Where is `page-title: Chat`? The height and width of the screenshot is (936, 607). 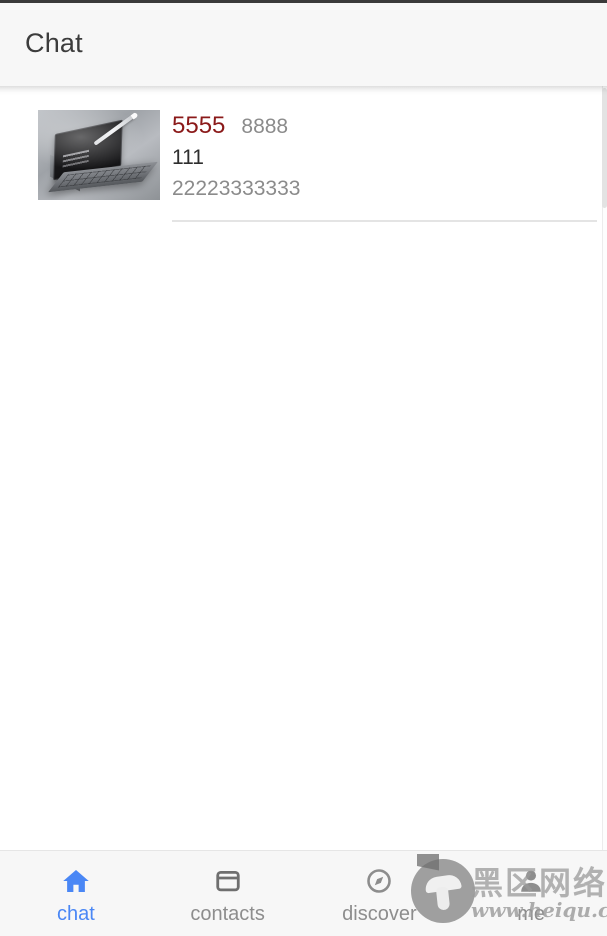 page-title: Chat is located at coordinates (54, 42).